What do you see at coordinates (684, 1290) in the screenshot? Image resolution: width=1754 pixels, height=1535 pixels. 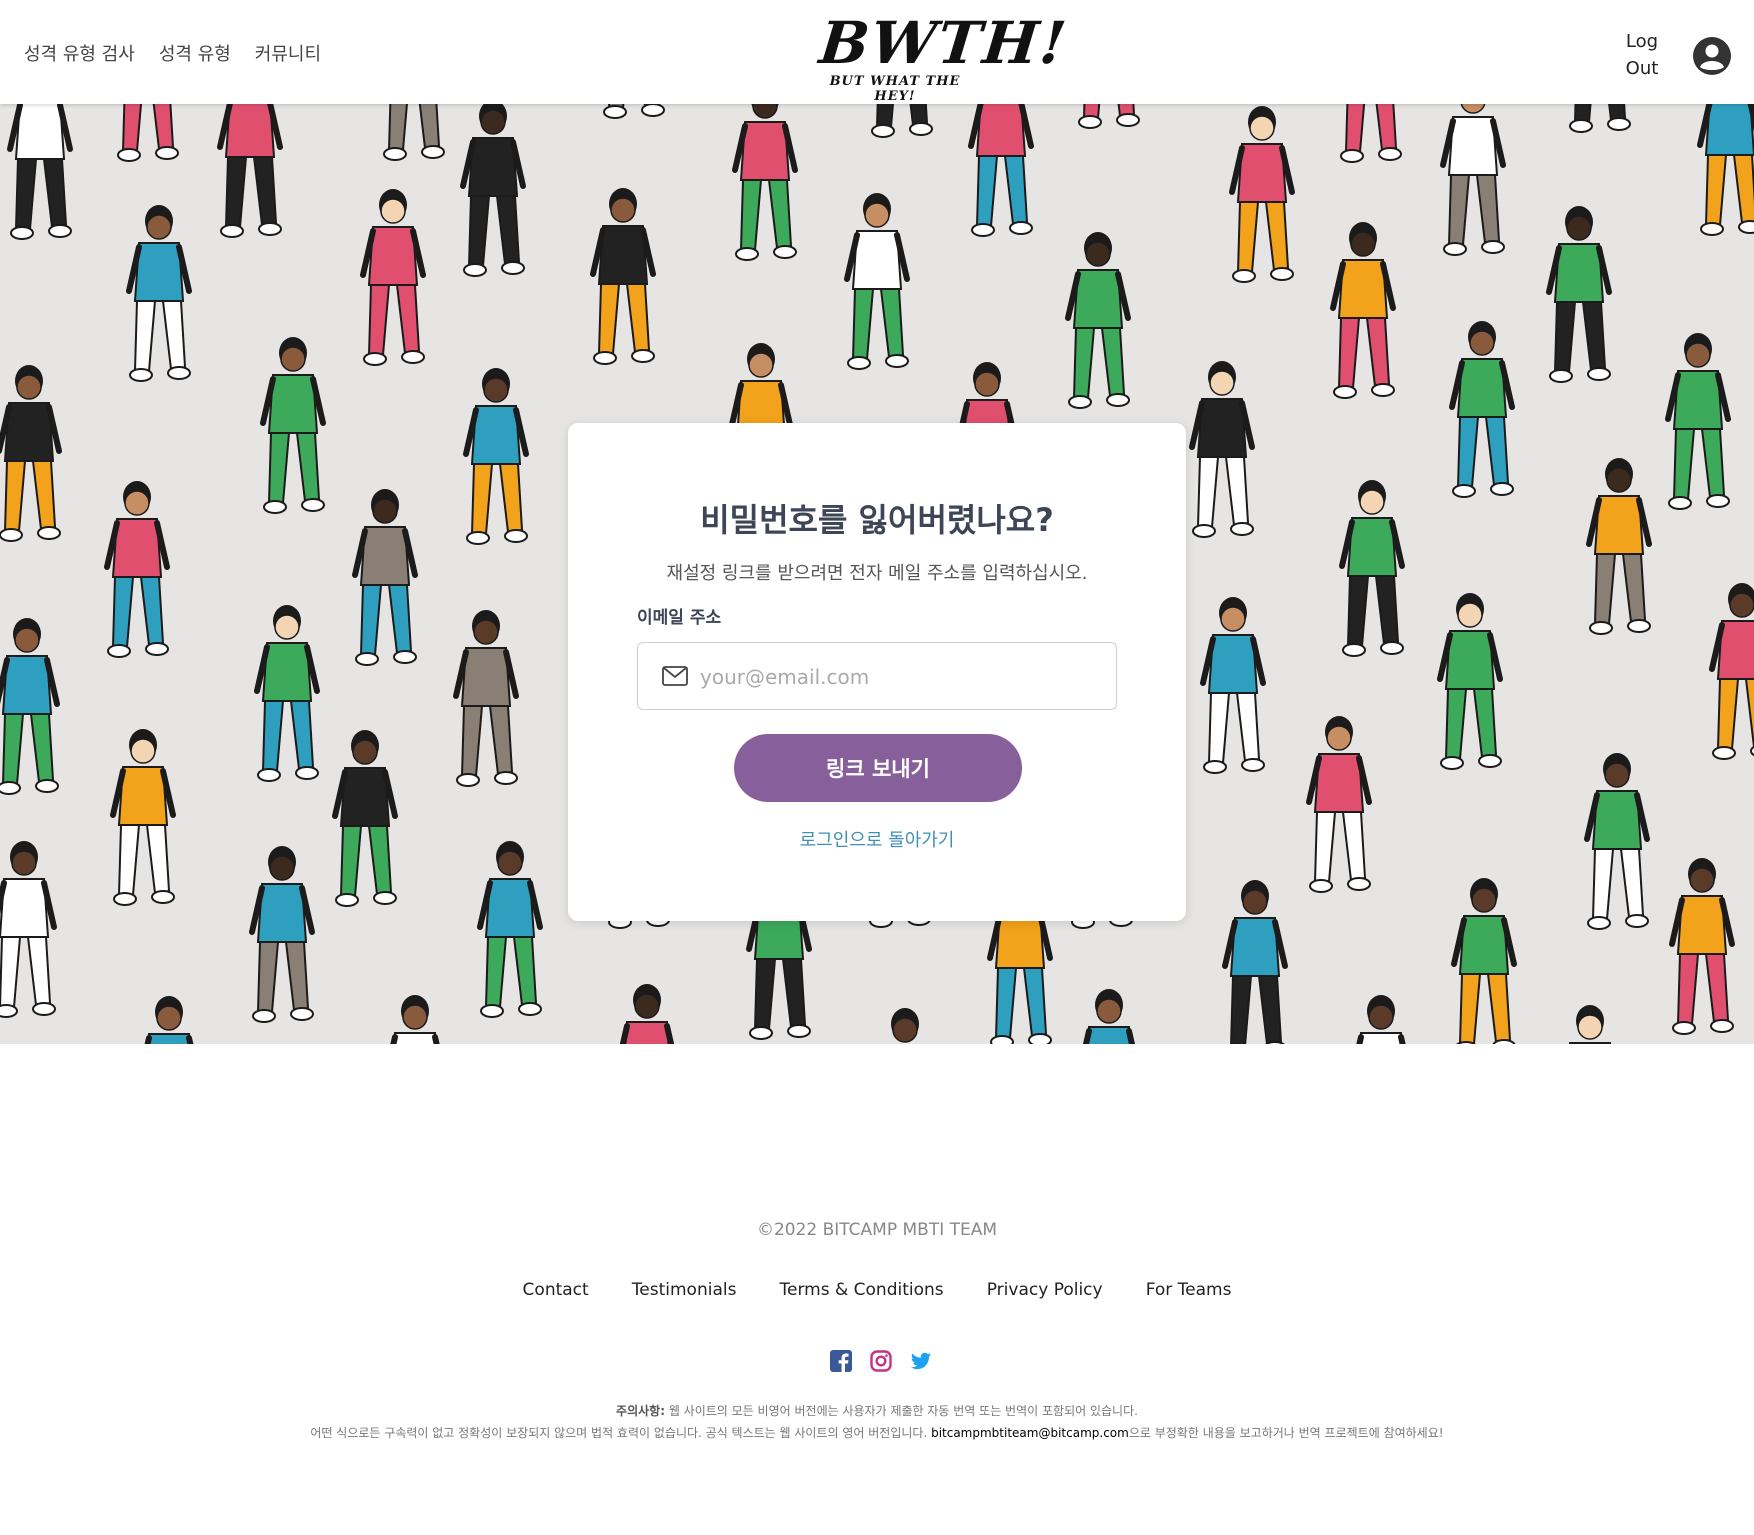 I see `footer-link-testimonials: Testimonials` at bounding box center [684, 1290].